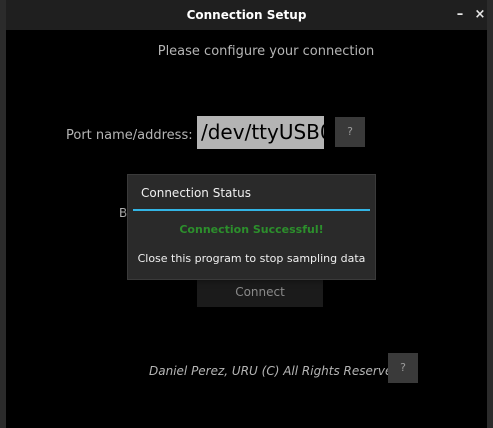  Describe the element at coordinates (123, 213) in the screenshot. I see `obscured-label: B` at that location.